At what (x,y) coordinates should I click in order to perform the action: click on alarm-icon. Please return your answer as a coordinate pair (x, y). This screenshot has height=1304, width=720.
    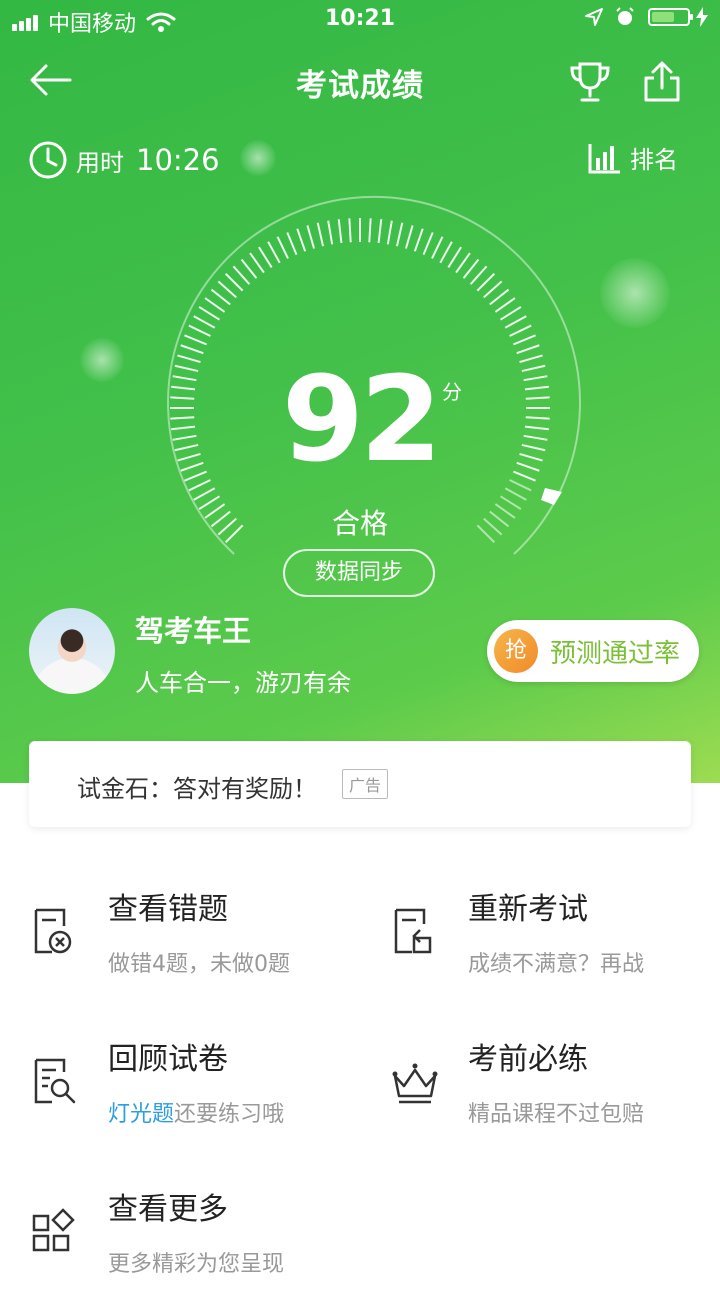
    Looking at the image, I should click on (625, 16).